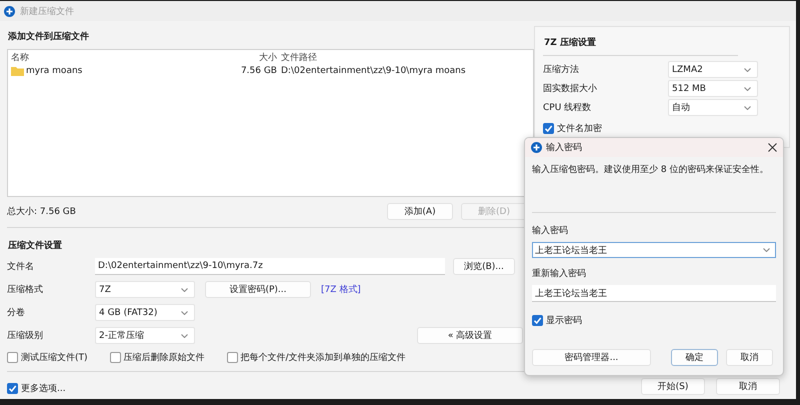  I want to click on field-label: 重新输入密码, so click(559, 274).